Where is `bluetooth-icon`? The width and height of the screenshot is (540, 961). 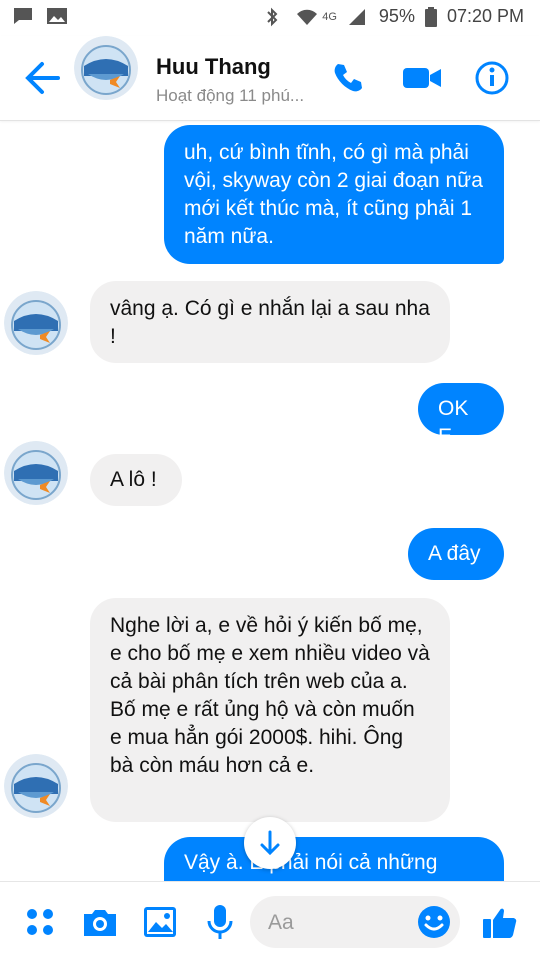 bluetooth-icon is located at coordinates (275, 17).